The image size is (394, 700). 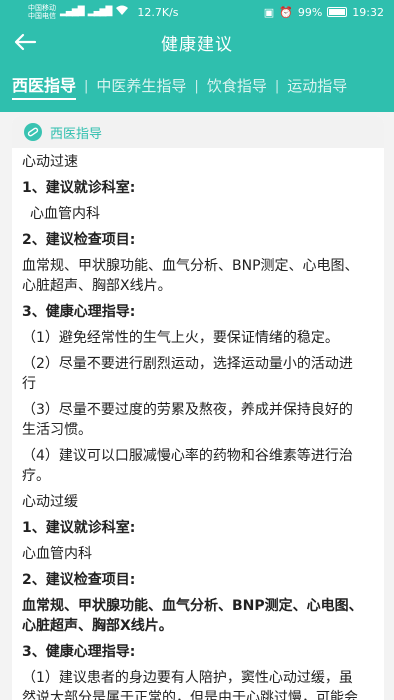 What do you see at coordinates (187, 466) in the screenshot?
I see `advice-text: （4）建议可以口服减慢心率的药物和谷维素等进行治疗。` at bounding box center [187, 466].